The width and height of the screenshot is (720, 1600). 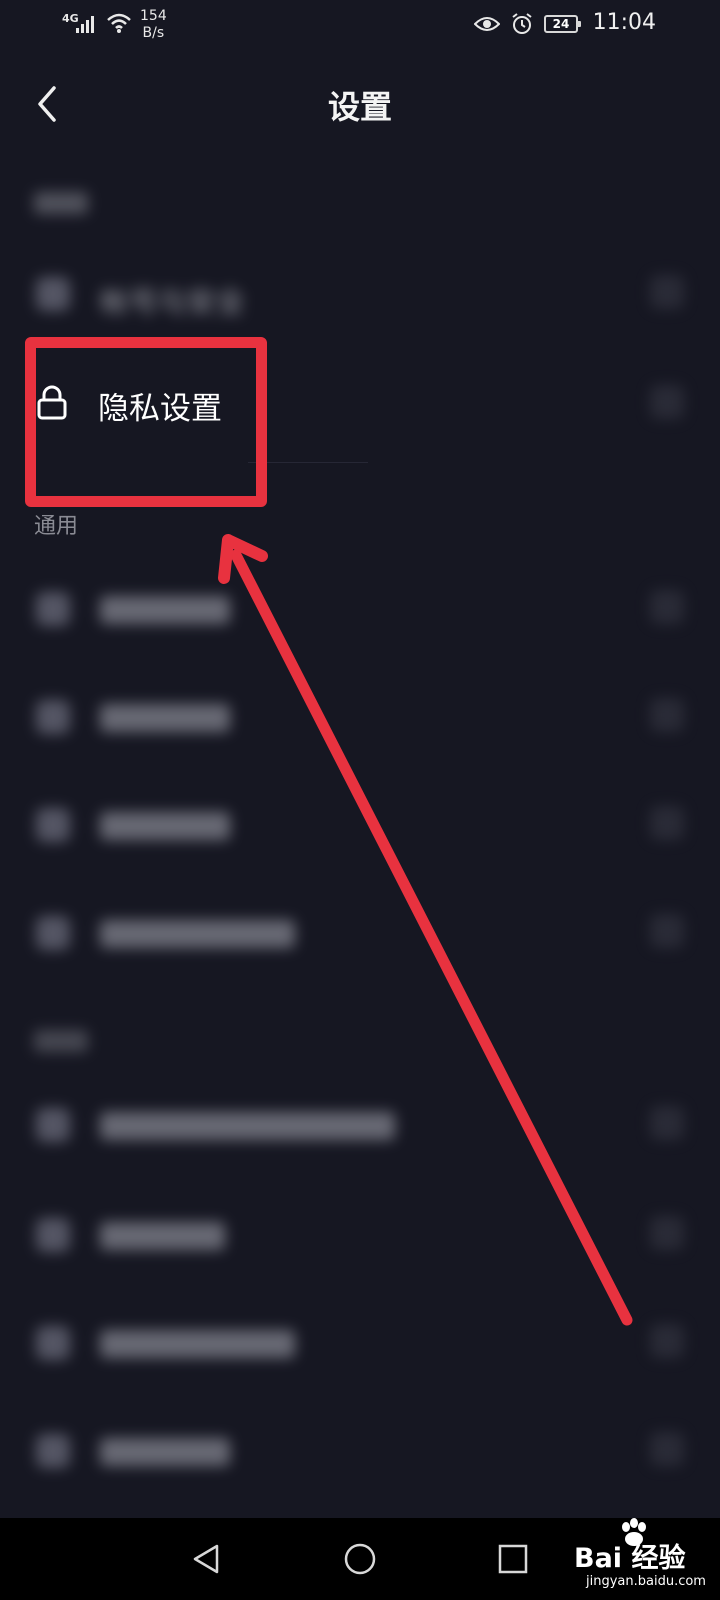 What do you see at coordinates (646, 1581) in the screenshot?
I see `watermark-url: jingyan.baidu.com` at bounding box center [646, 1581].